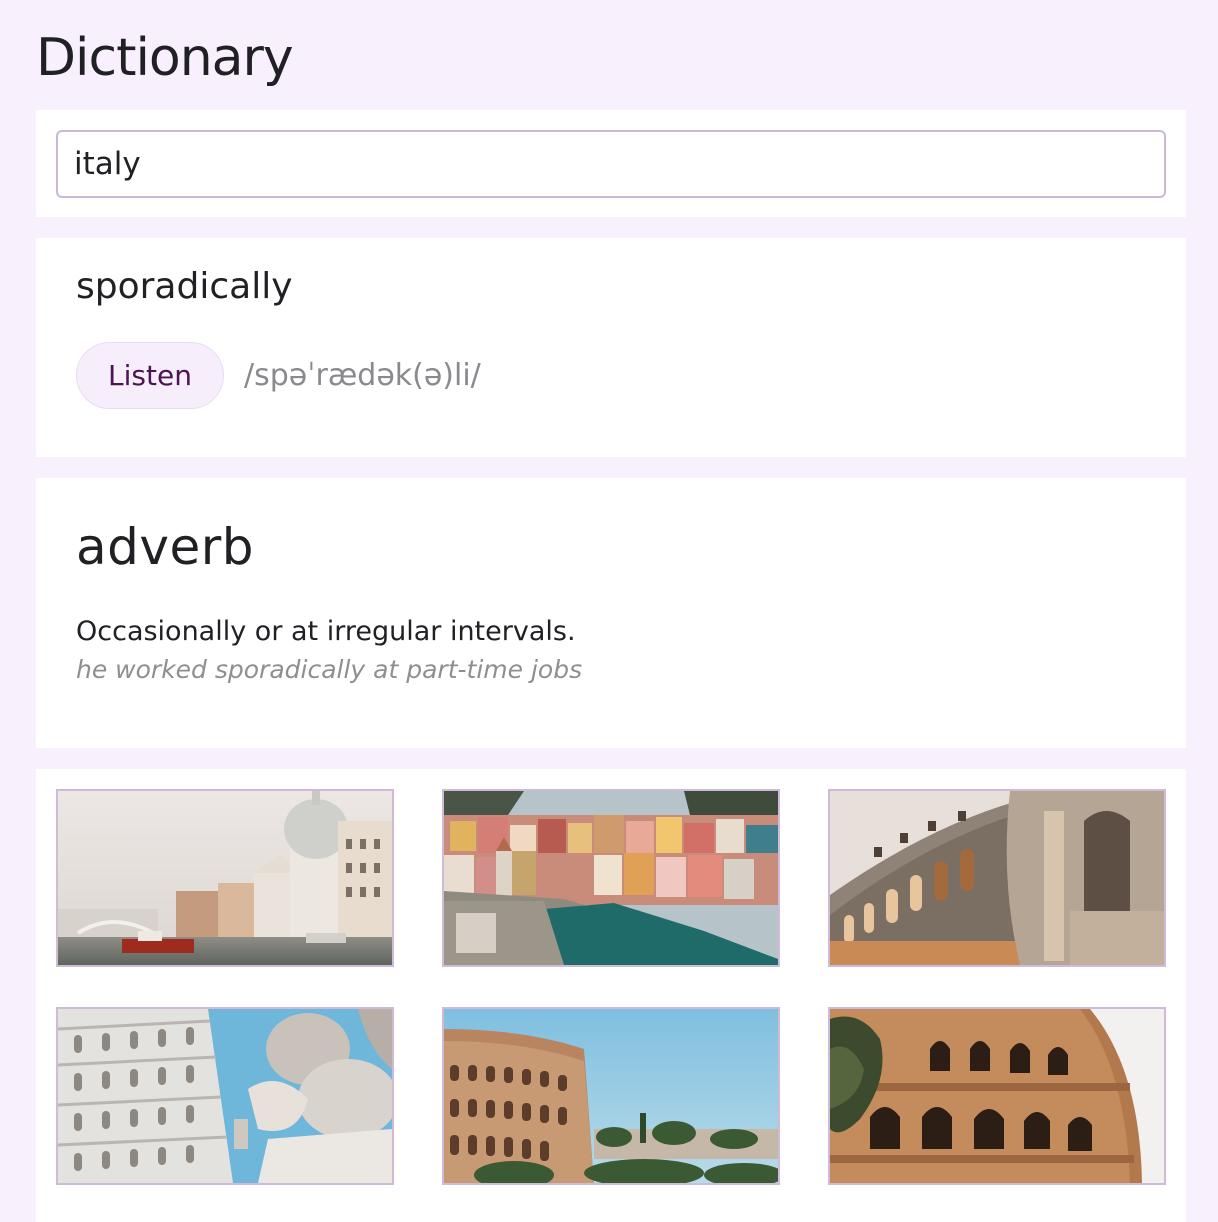 The image size is (1218, 1222). I want to click on keyword-heading: sporadically, so click(184, 286).